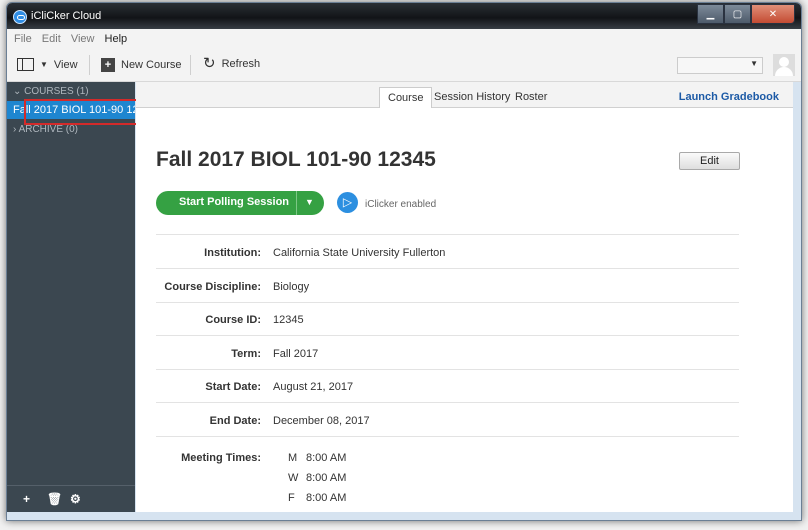 The width and height of the screenshot is (808, 530). Describe the element at coordinates (359, 253) in the screenshot. I see `field-value: California State University Fullerton` at that location.